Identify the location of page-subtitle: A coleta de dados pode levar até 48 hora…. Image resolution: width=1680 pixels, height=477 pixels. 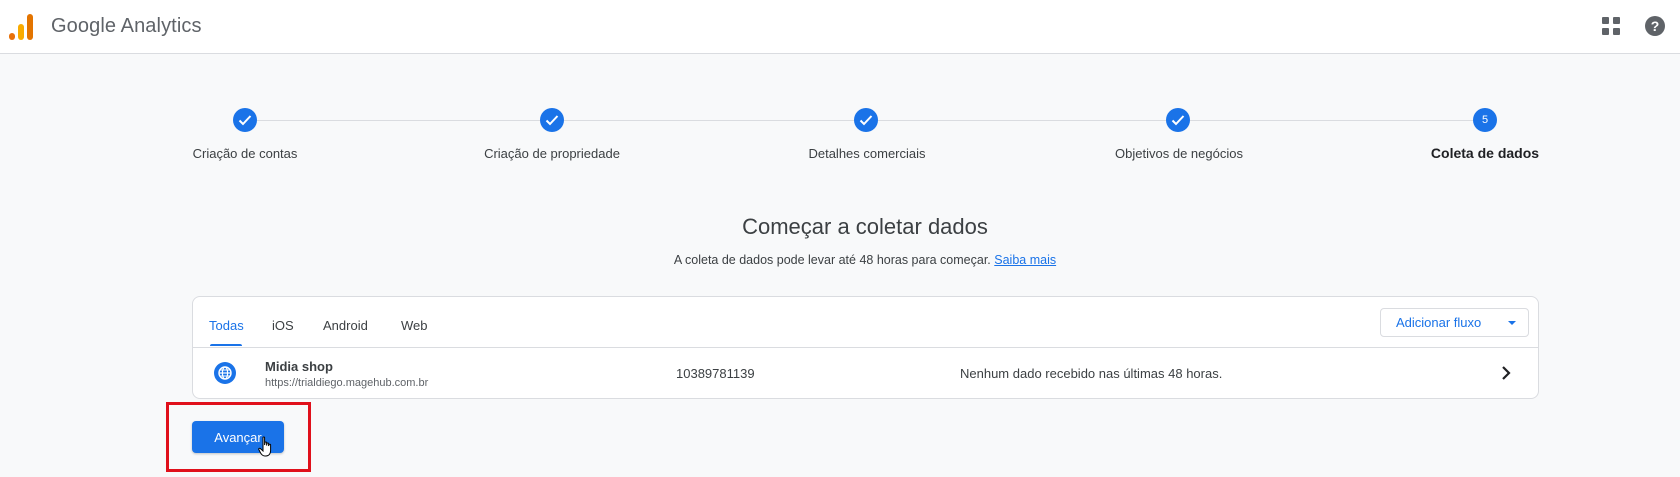
(840, 260).